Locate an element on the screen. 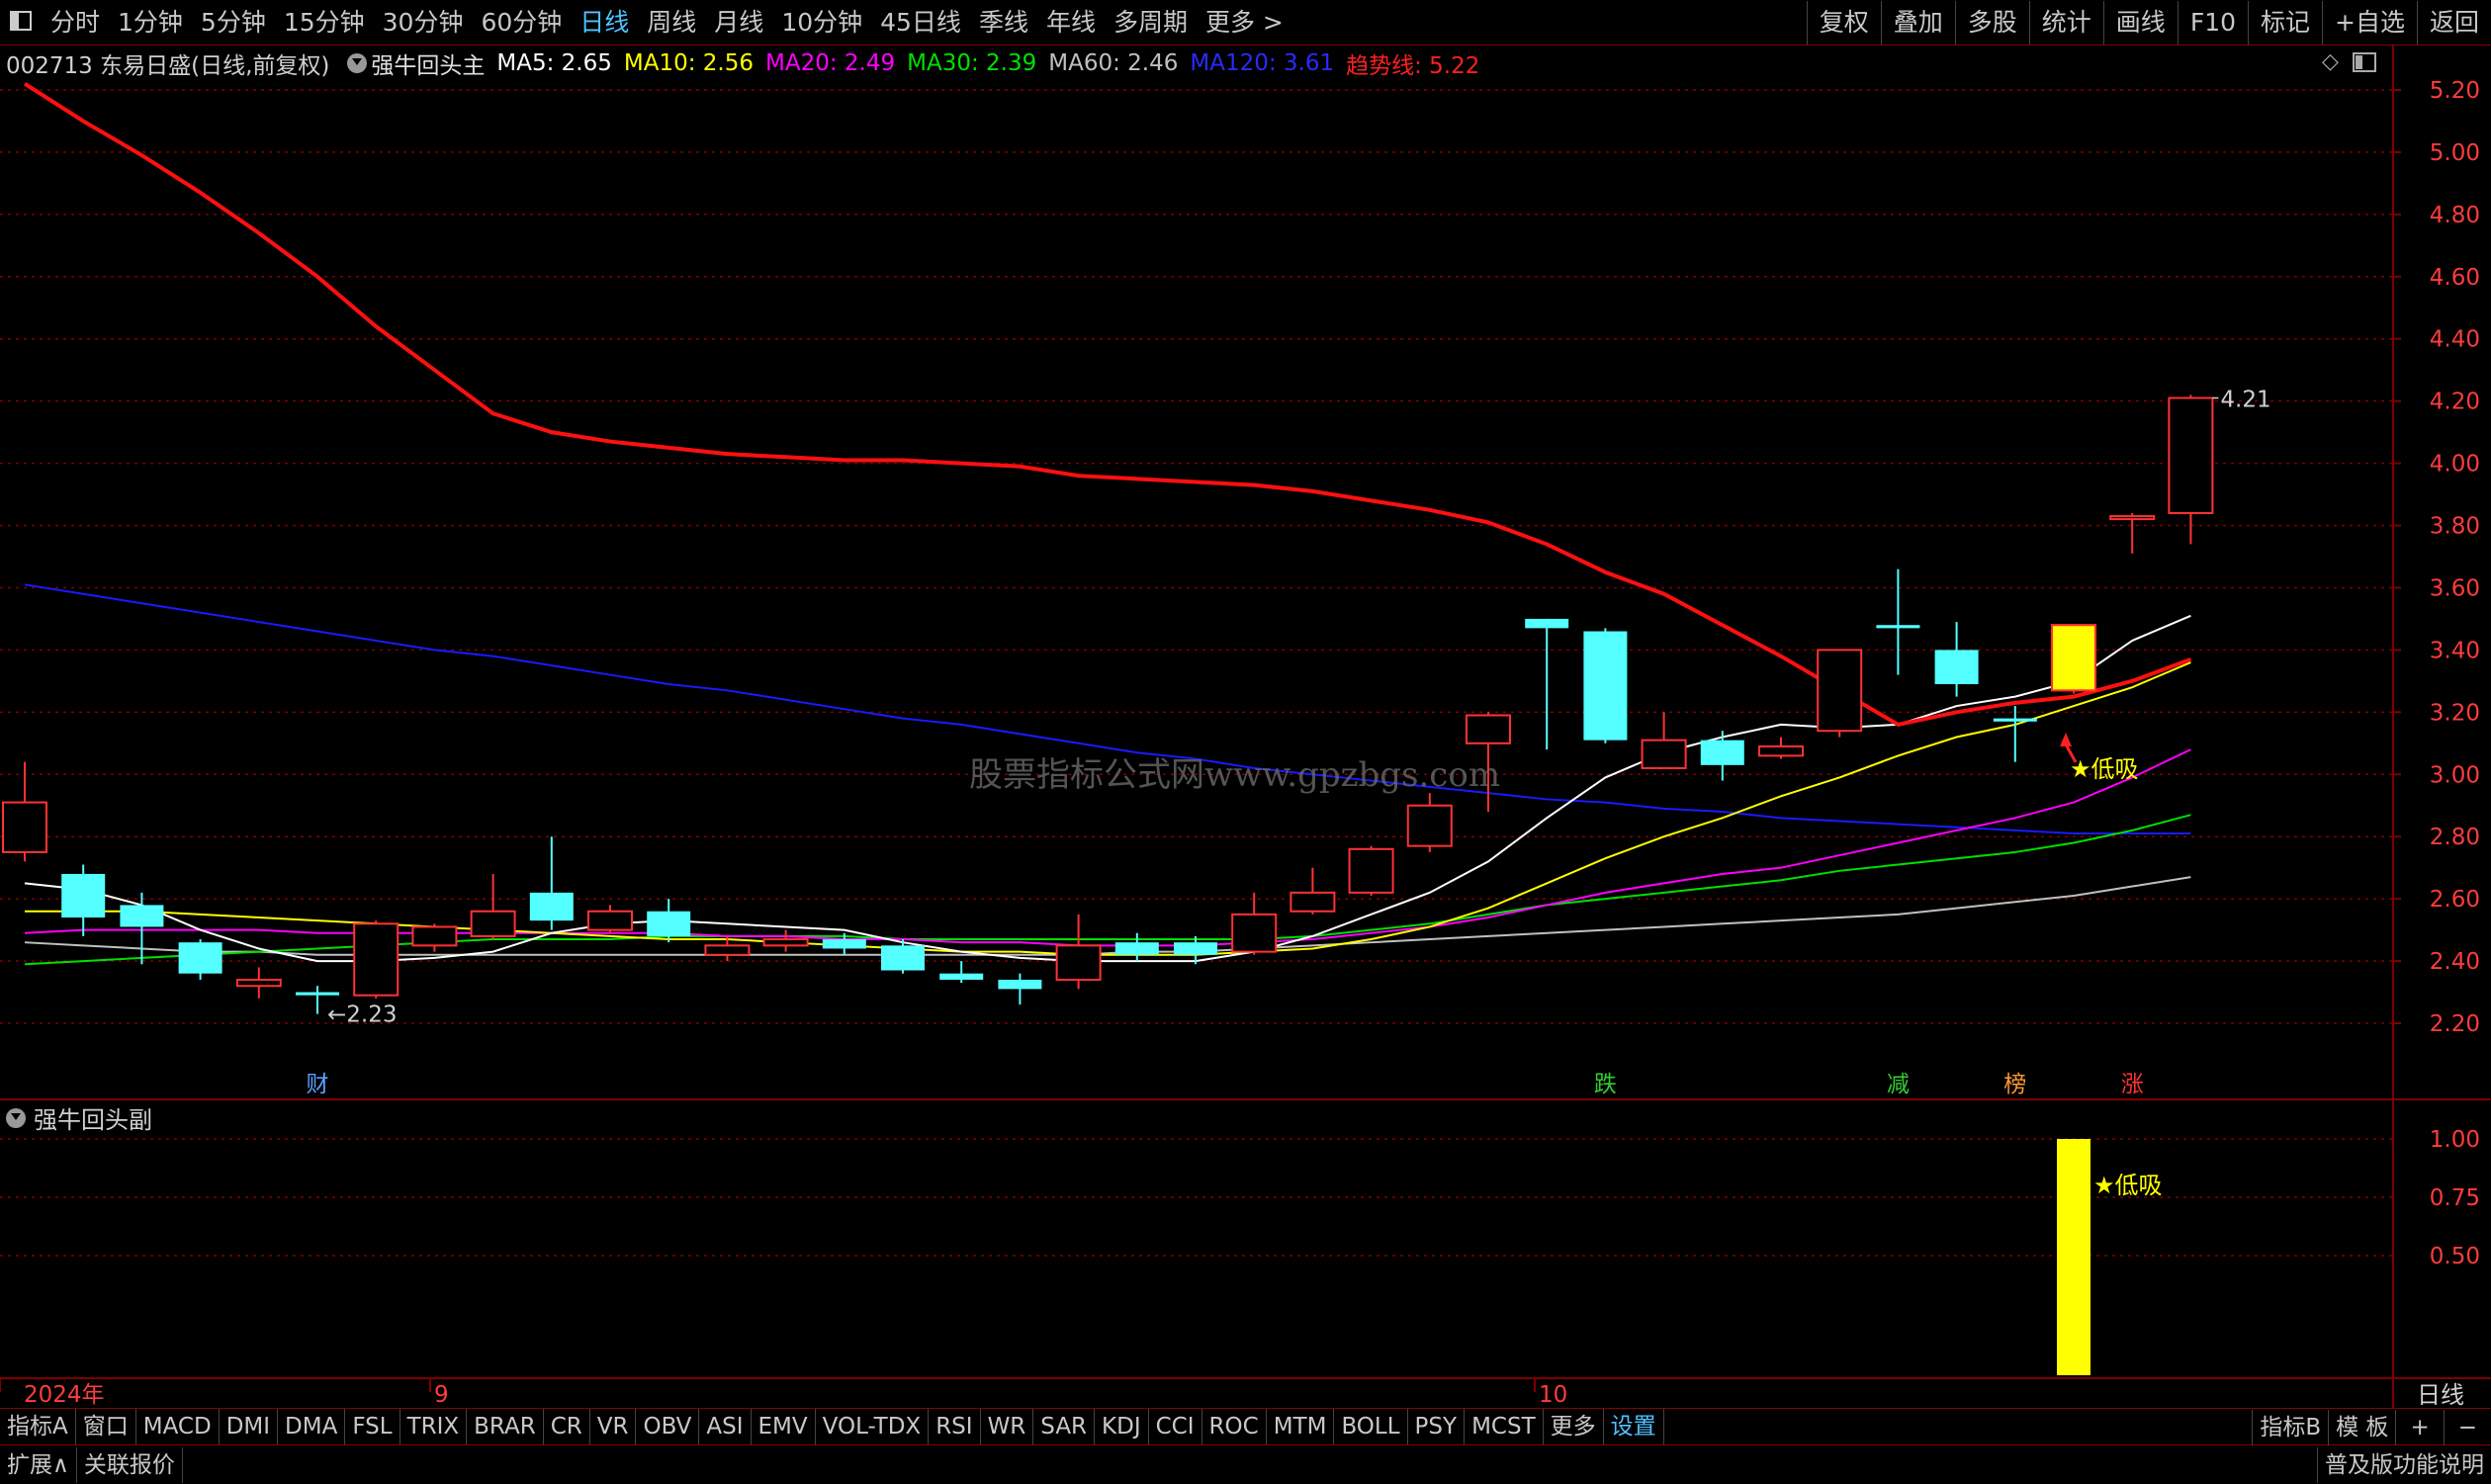 The height and width of the screenshot is (1484, 2491). bottom-right-button-1: 模 板 is located at coordinates (2361, 1427).